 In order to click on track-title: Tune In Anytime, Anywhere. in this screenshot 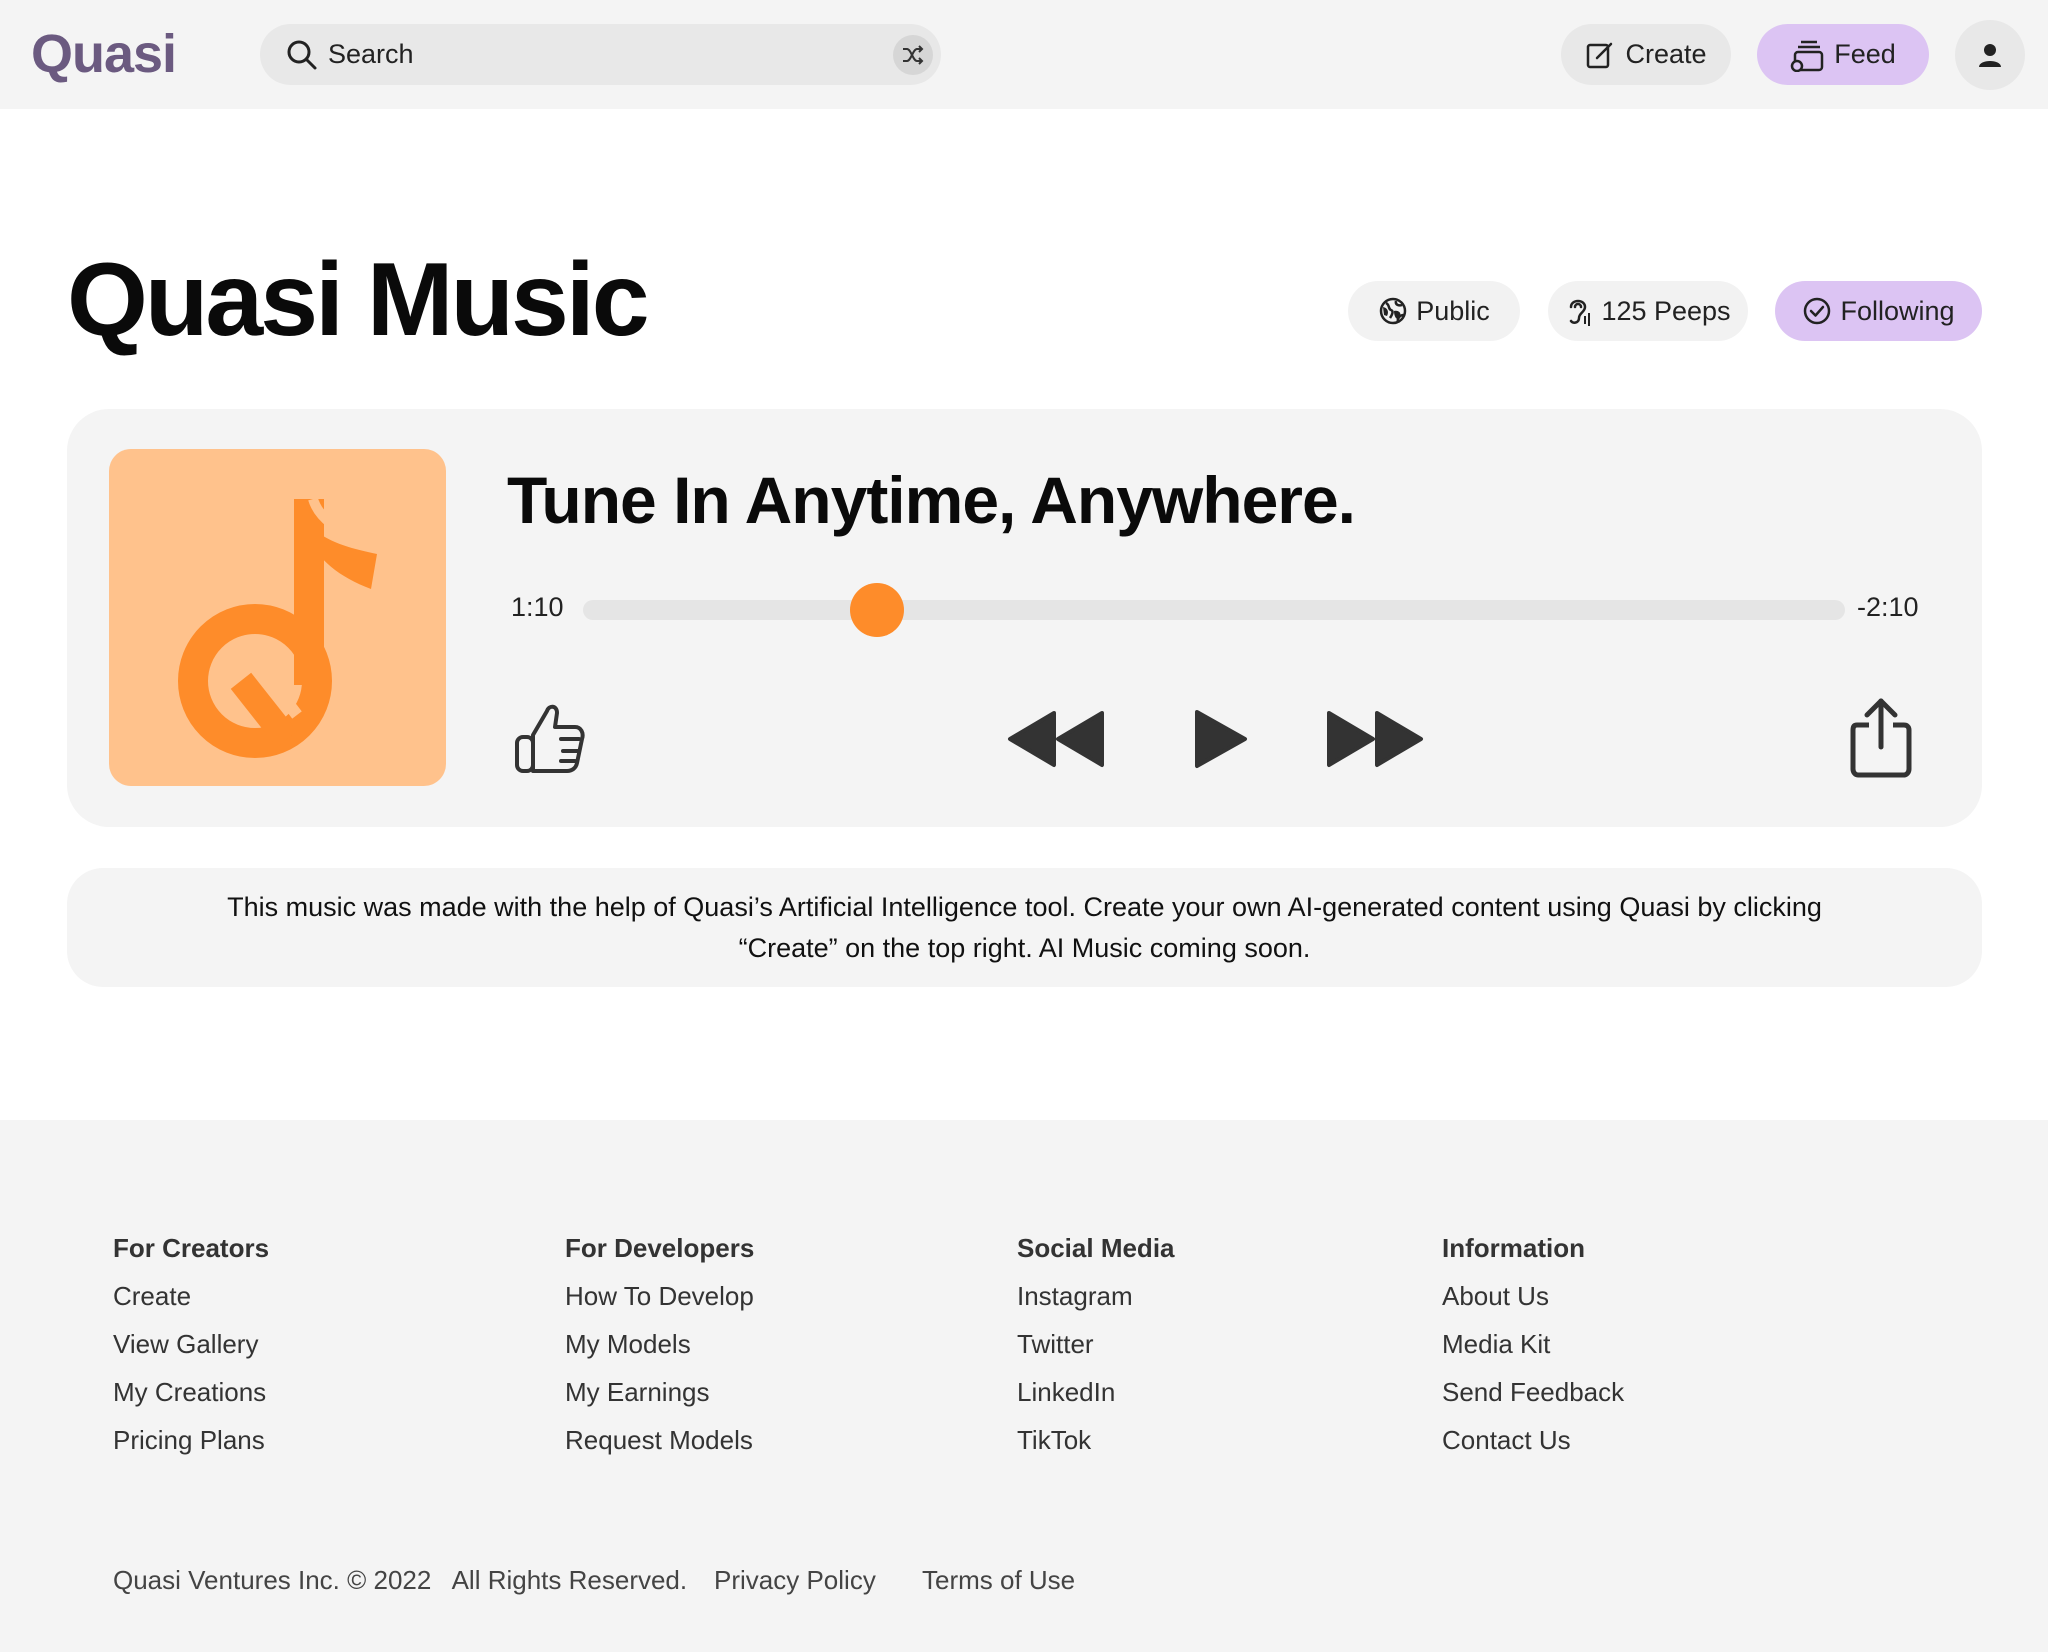, I will do `click(931, 500)`.